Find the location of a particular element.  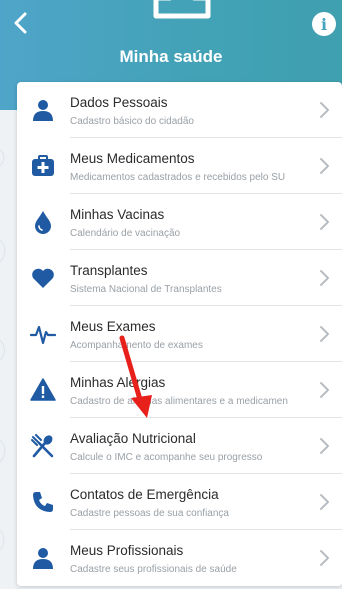

cutlery-icon is located at coordinates (43, 446).